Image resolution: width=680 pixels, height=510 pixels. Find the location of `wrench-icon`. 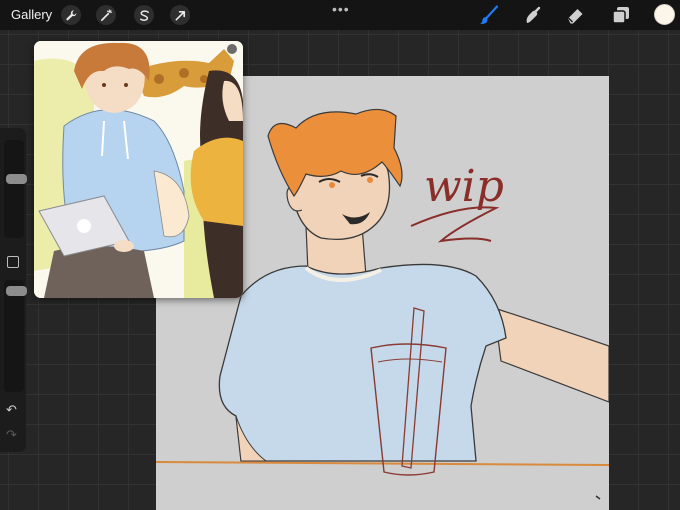

wrench-icon is located at coordinates (71, 15).